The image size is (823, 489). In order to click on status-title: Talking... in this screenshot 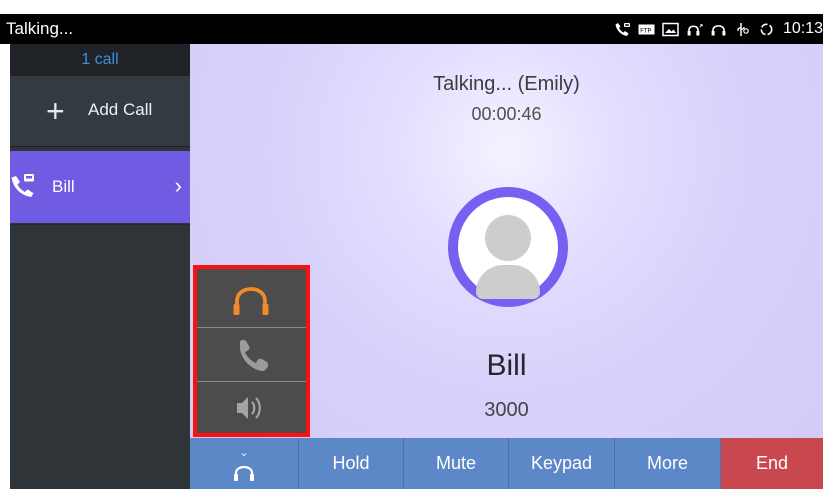, I will do `click(40, 28)`.